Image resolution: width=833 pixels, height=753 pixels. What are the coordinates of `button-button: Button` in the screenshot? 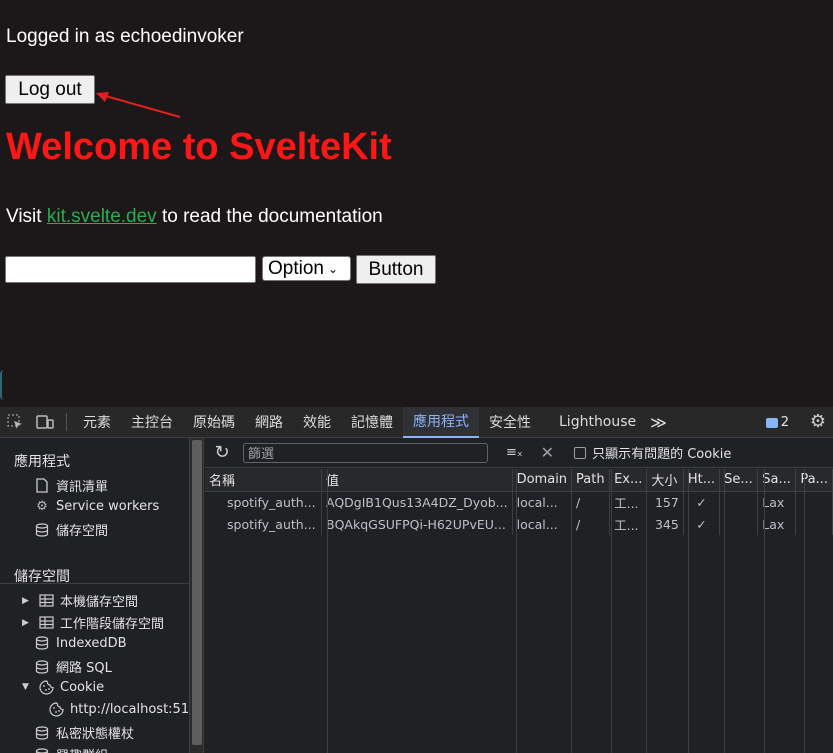 It's located at (396, 269).